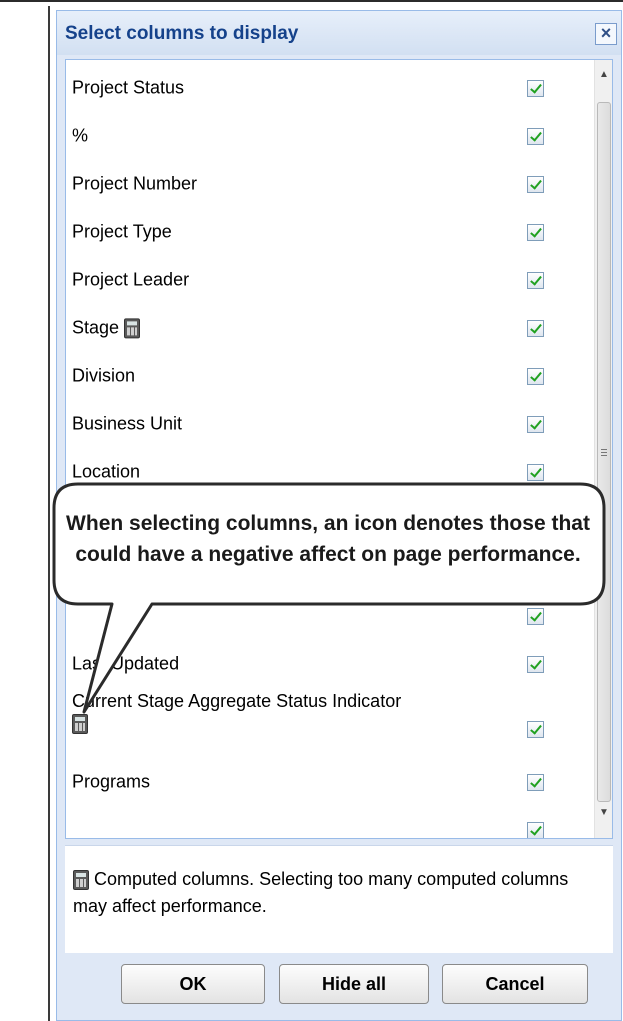 The width and height of the screenshot is (623, 1021). What do you see at coordinates (126, 663) in the screenshot?
I see `column-label: Last Updated` at bounding box center [126, 663].